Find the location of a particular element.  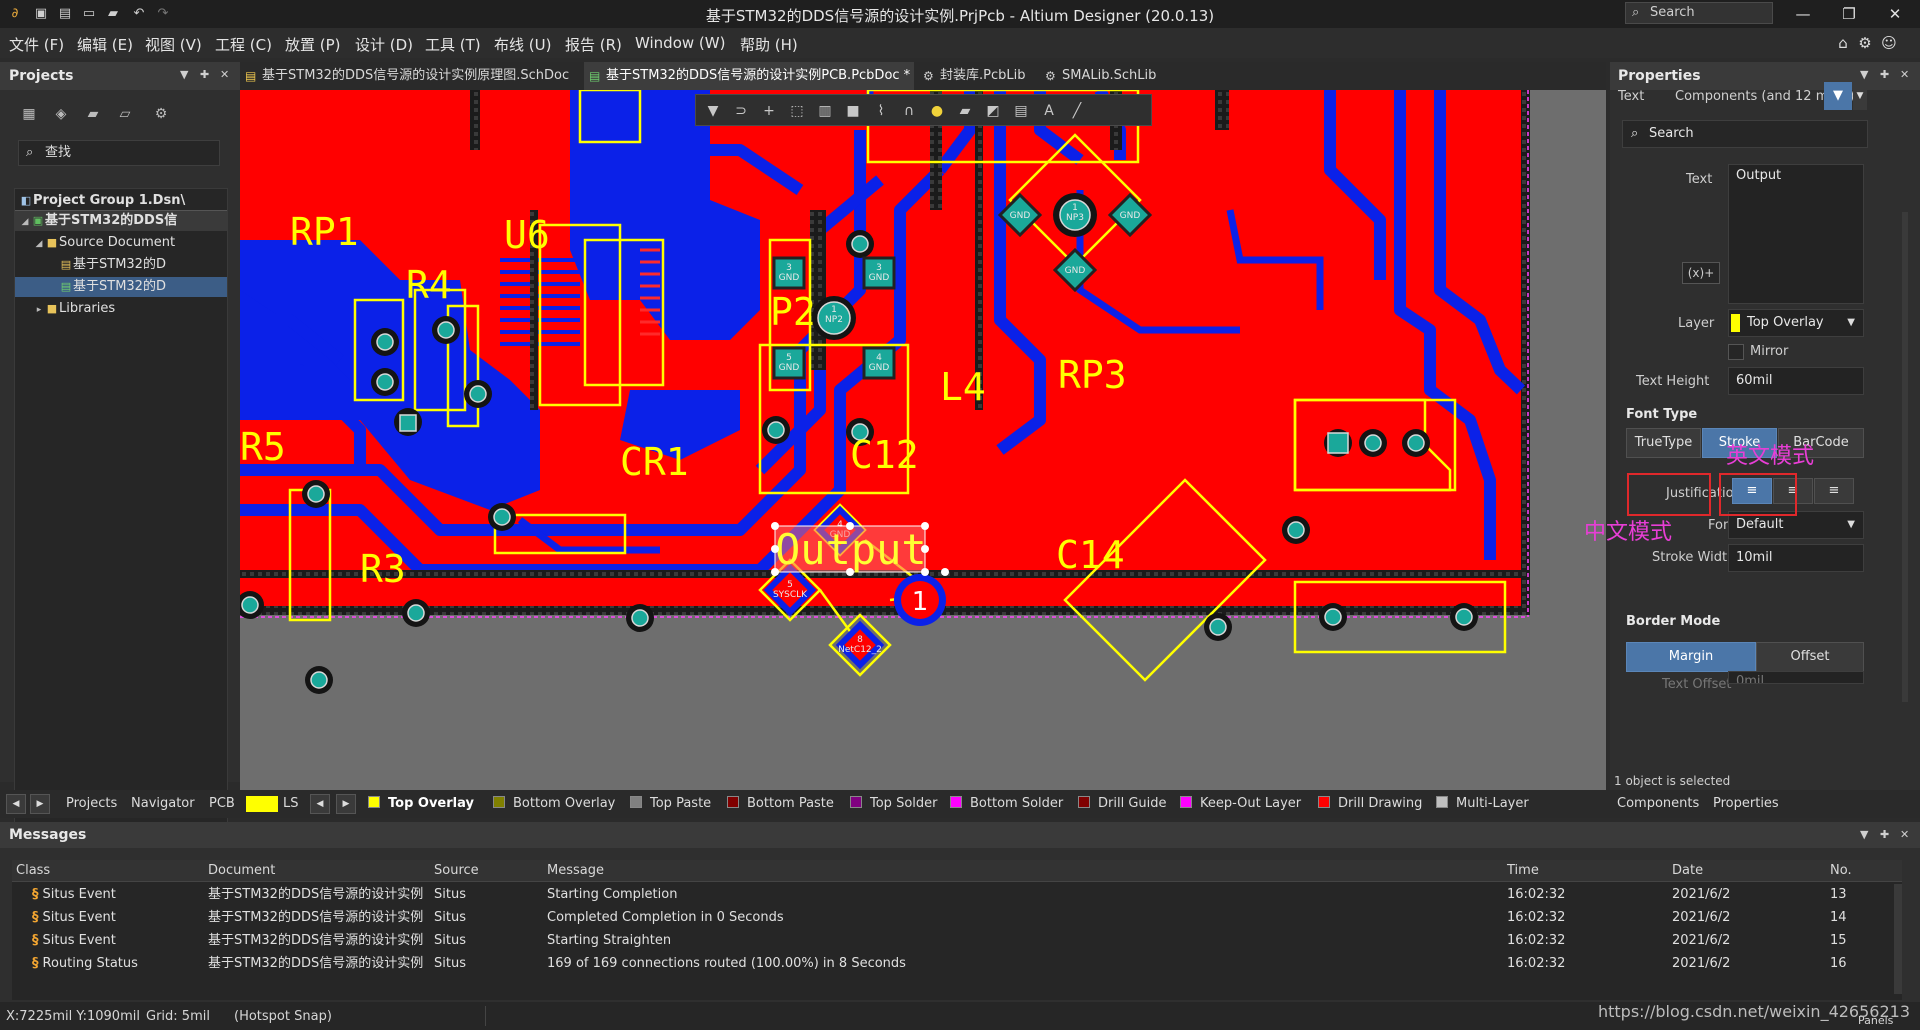

home-icon: ⌂ is located at coordinates (1843, 43).